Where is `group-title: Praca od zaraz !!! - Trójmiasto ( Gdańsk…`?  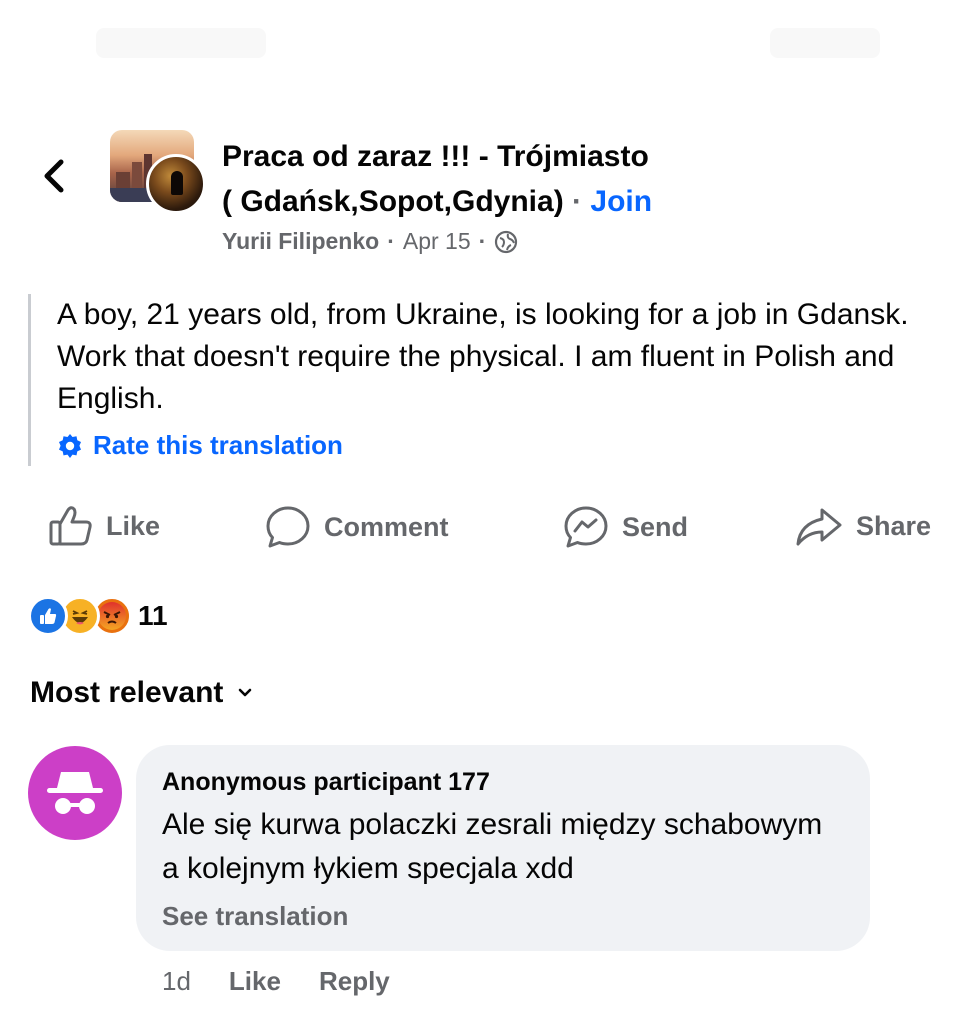
group-title: Praca od zaraz !!! - Trójmiasto ( Gdańsk… is located at coordinates (572, 179).